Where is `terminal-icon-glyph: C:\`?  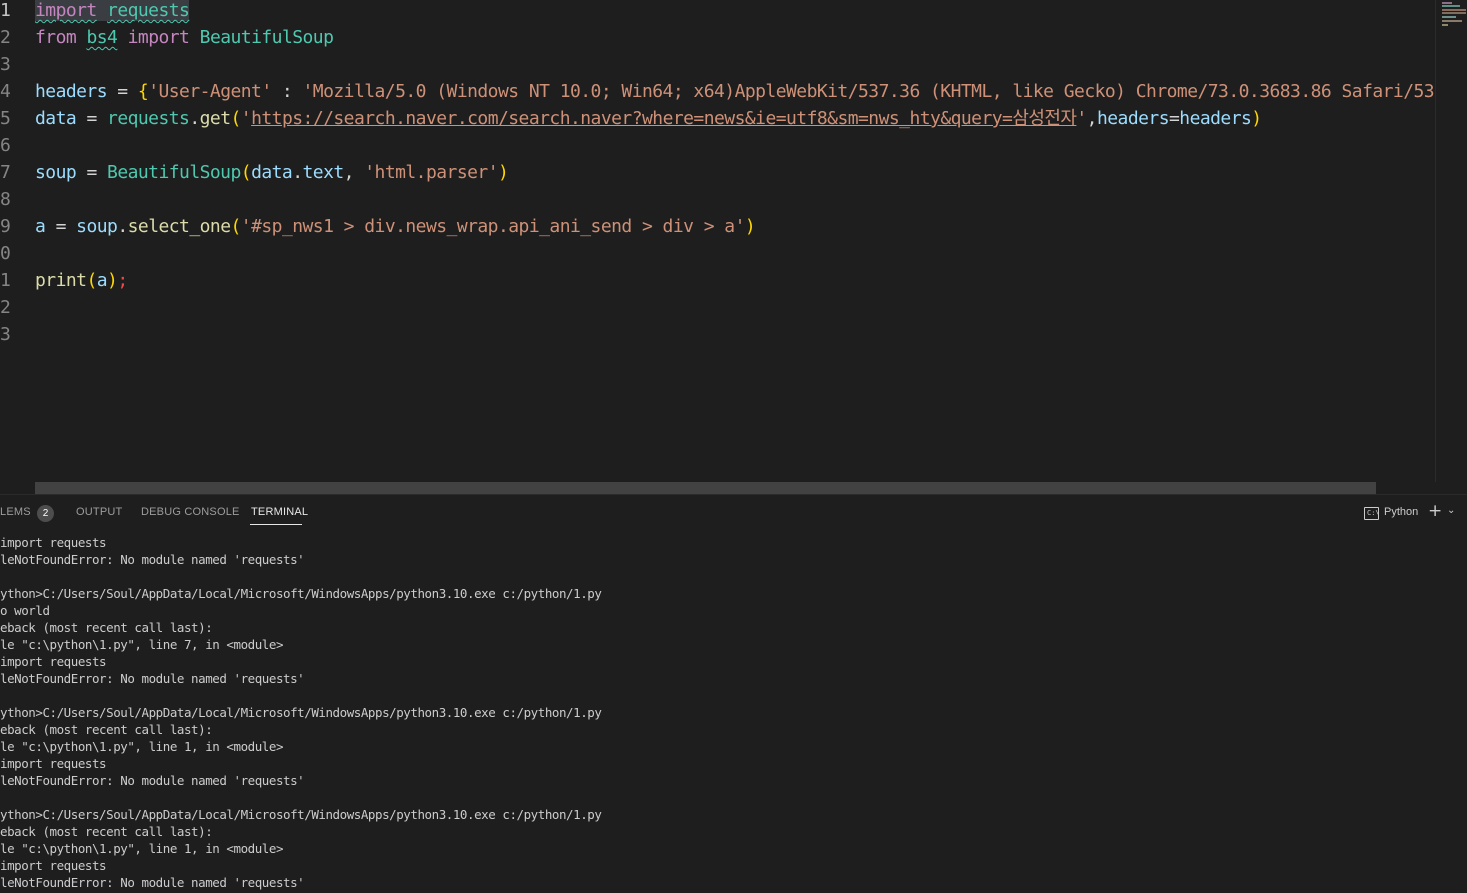
terminal-icon-glyph: C:\ is located at coordinates (1373, 513).